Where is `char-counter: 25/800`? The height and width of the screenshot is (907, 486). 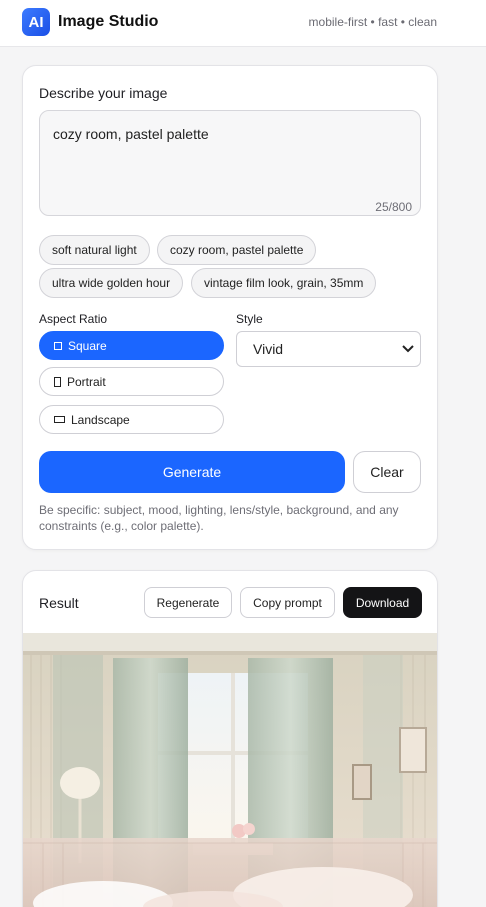 char-counter: 25/800 is located at coordinates (393, 207).